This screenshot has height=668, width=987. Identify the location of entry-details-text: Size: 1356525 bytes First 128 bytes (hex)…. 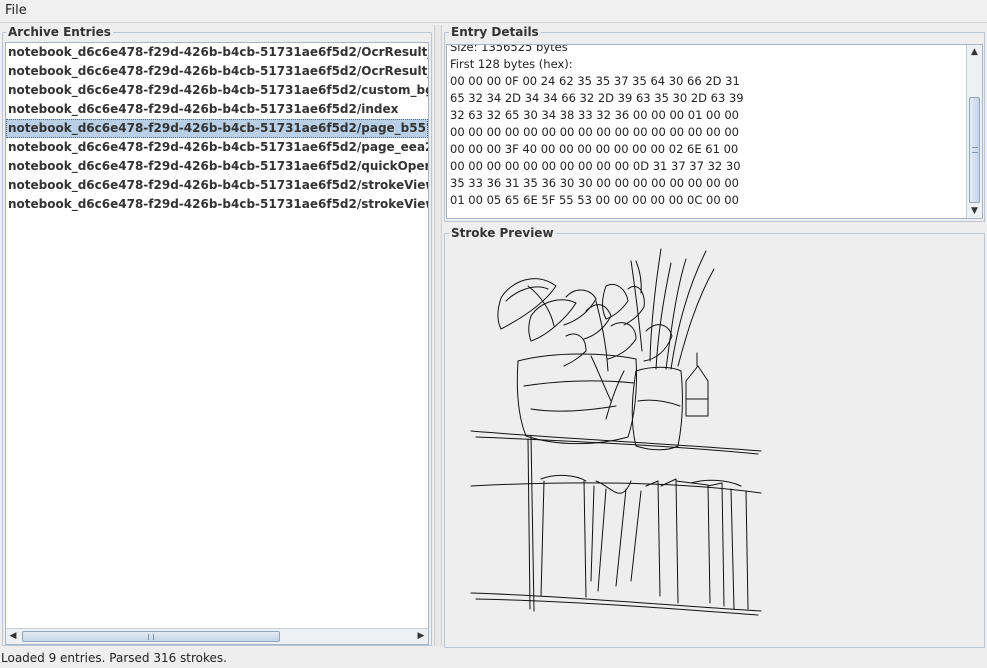
(707, 131).